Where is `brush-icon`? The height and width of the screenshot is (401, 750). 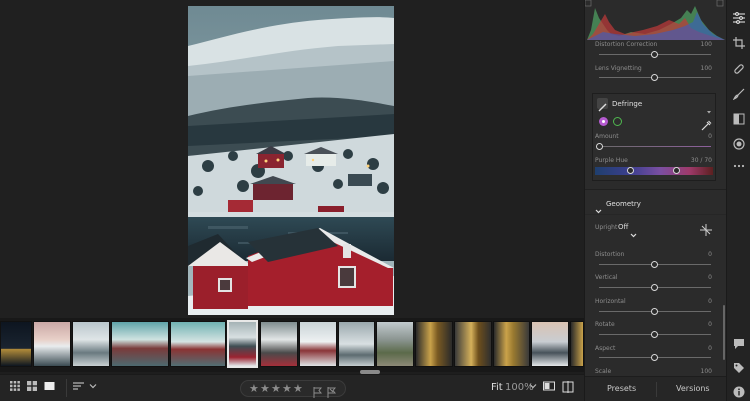
brush-icon is located at coordinates (738, 93).